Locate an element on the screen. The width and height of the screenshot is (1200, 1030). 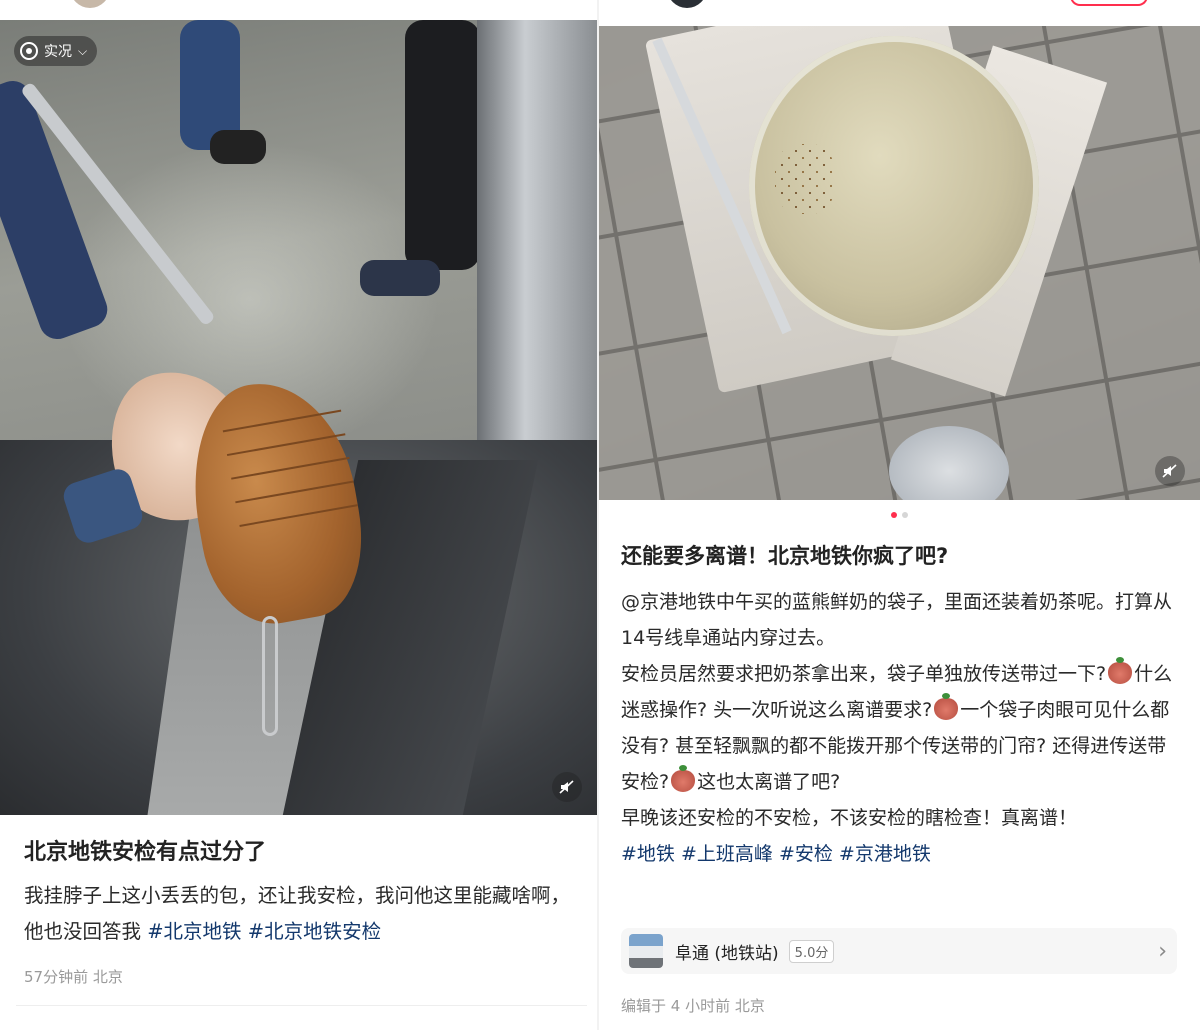
carousel-dot is located at coordinates (905, 515).